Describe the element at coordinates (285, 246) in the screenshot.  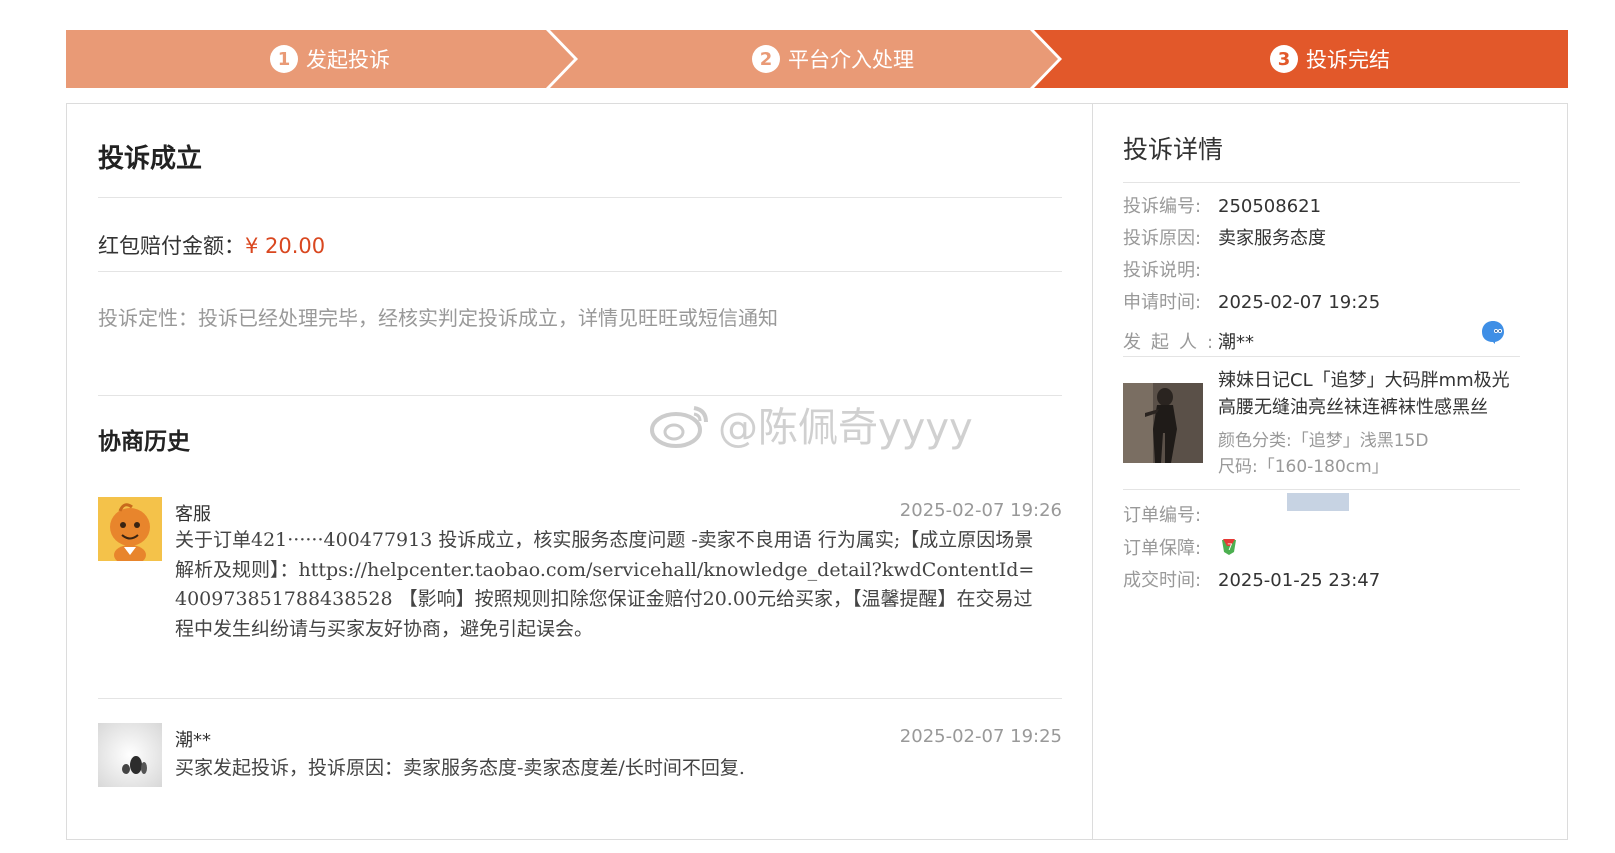
I see `amount-value: ¥ 20.00` at that location.